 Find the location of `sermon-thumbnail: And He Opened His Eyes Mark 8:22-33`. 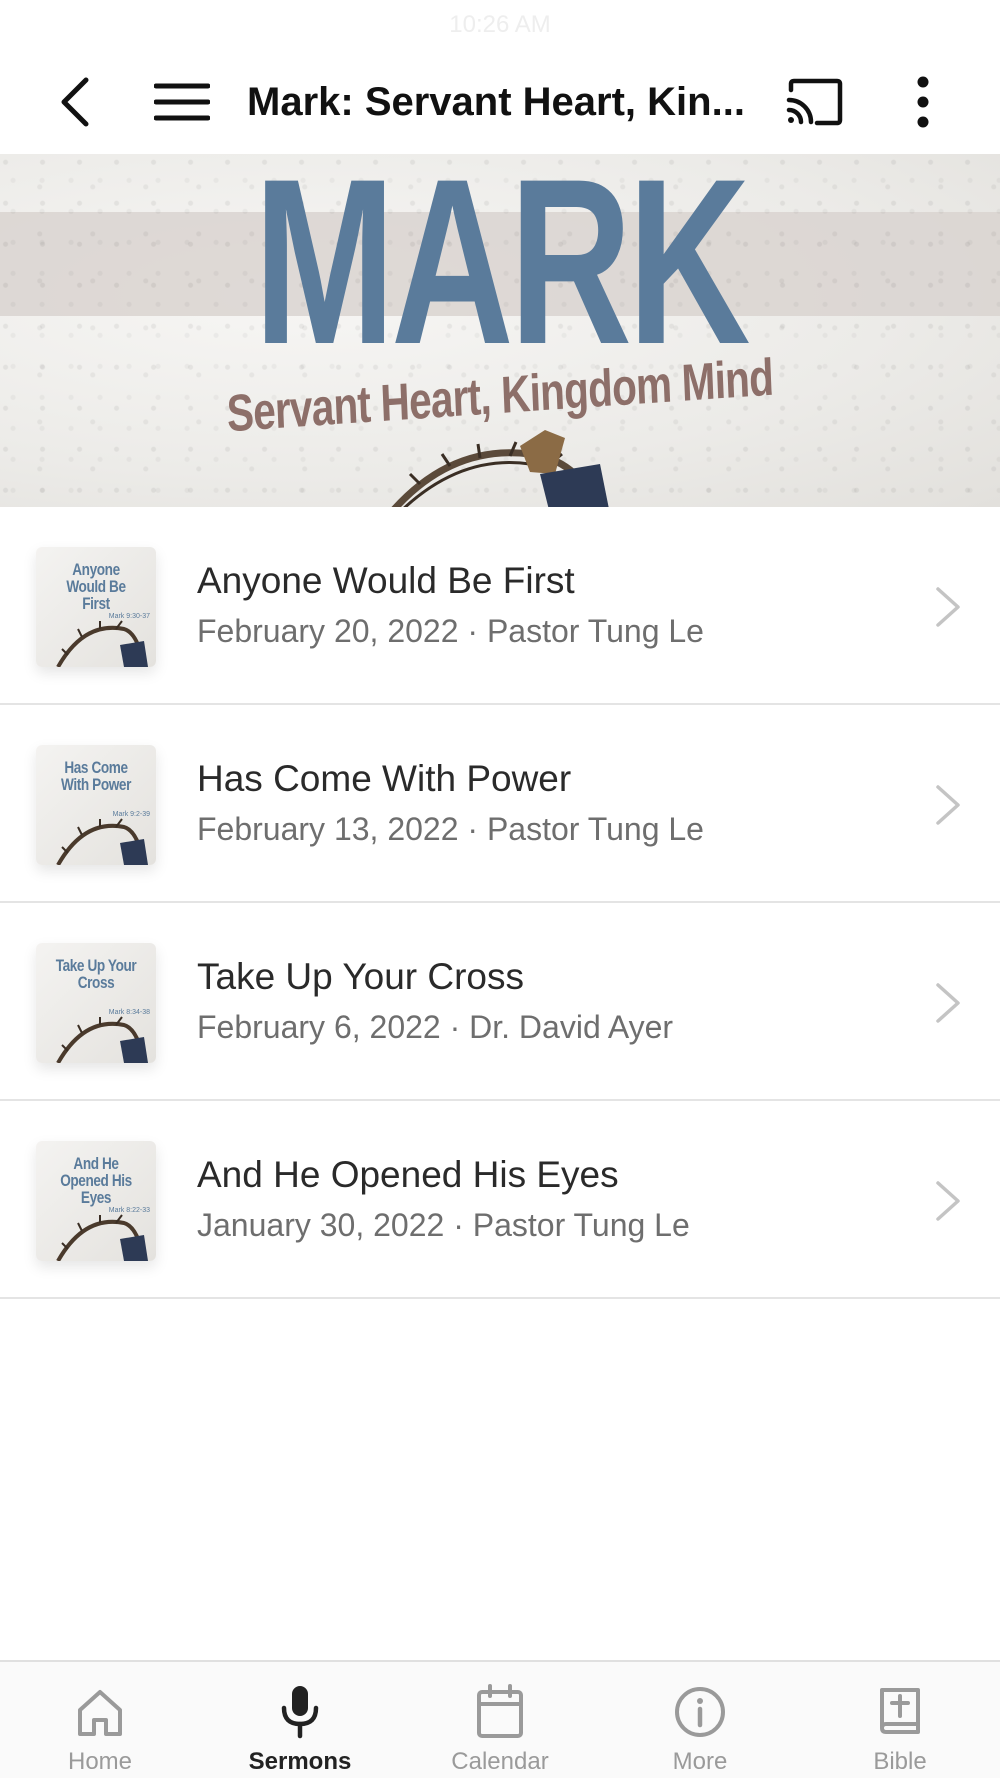

sermon-thumbnail: And He Opened His Eyes Mark 8:22-33 is located at coordinates (96, 1201).